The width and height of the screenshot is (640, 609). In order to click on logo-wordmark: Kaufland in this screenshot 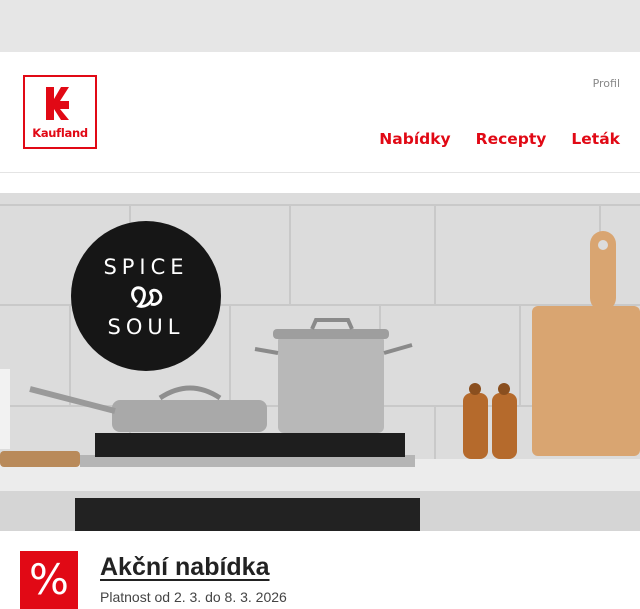, I will do `click(60, 133)`.